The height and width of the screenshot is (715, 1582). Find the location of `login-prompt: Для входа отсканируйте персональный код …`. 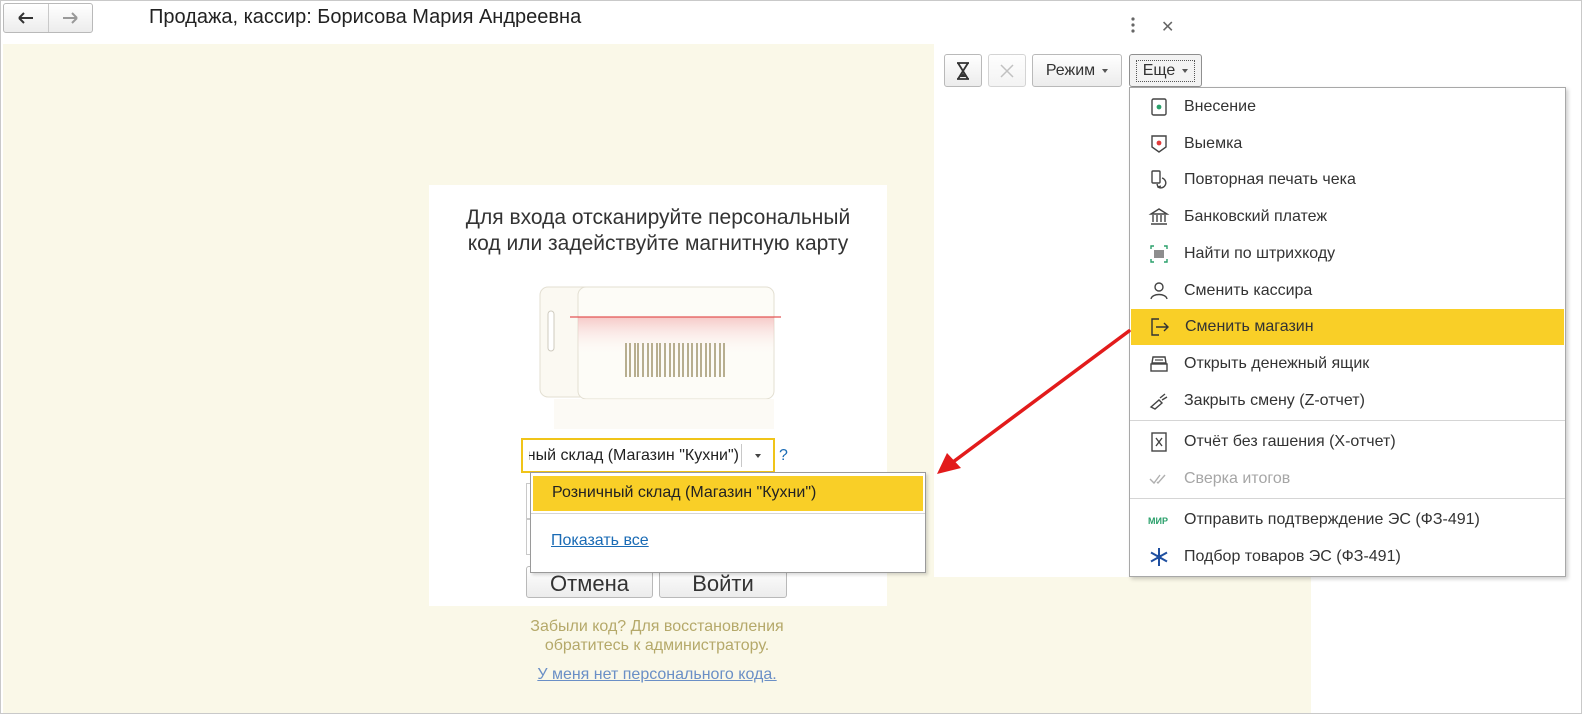

login-prompt: Для входа отсканируйте персональный код … is located at coordinates (658, 231).